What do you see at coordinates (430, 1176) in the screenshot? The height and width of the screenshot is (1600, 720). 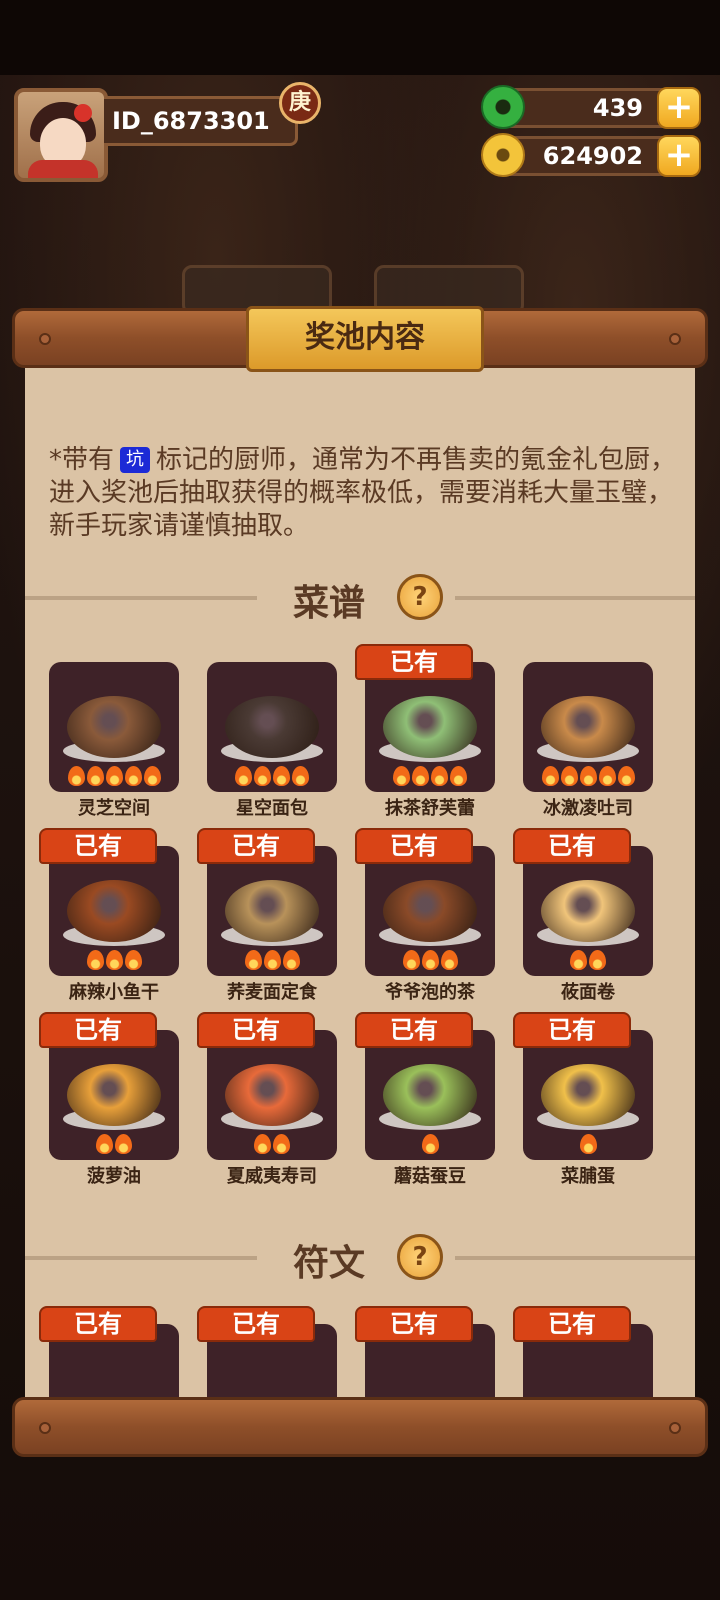 I see `recipe-name: 蘑菇蚕豆` at bounding box center [430, 1176].